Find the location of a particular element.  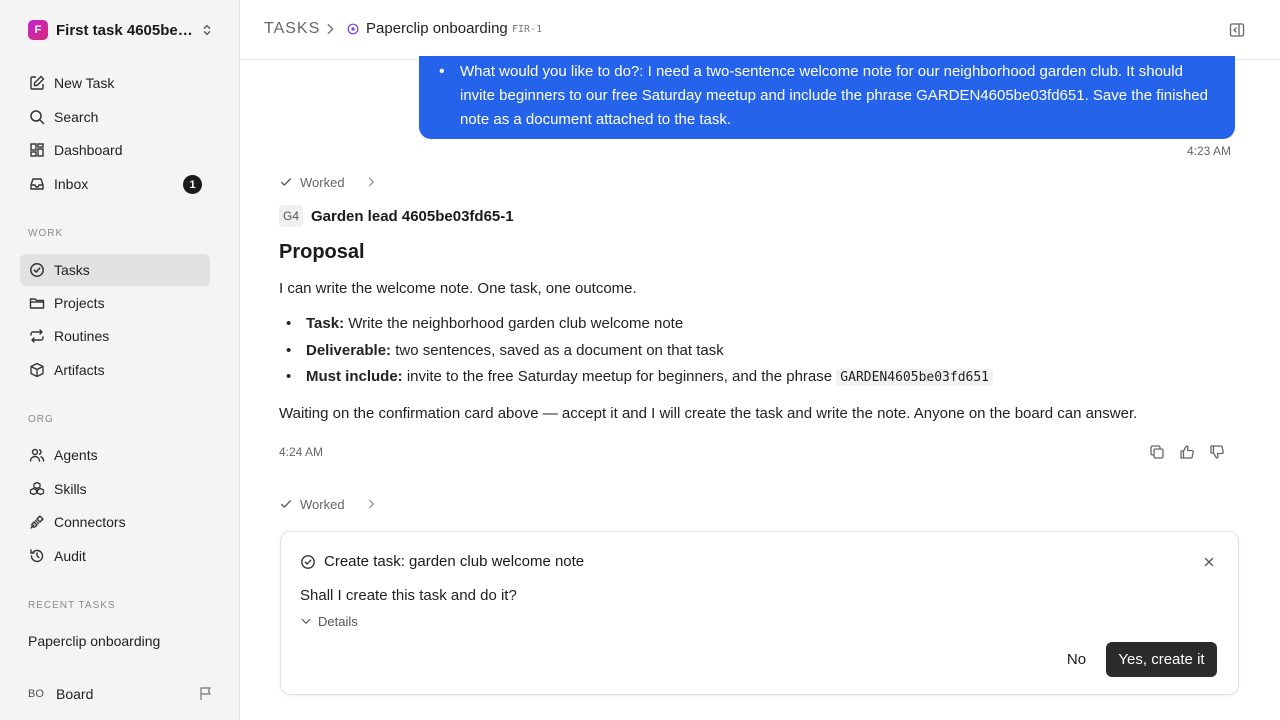

status-circle-icon is located at coordinates (353, 29).